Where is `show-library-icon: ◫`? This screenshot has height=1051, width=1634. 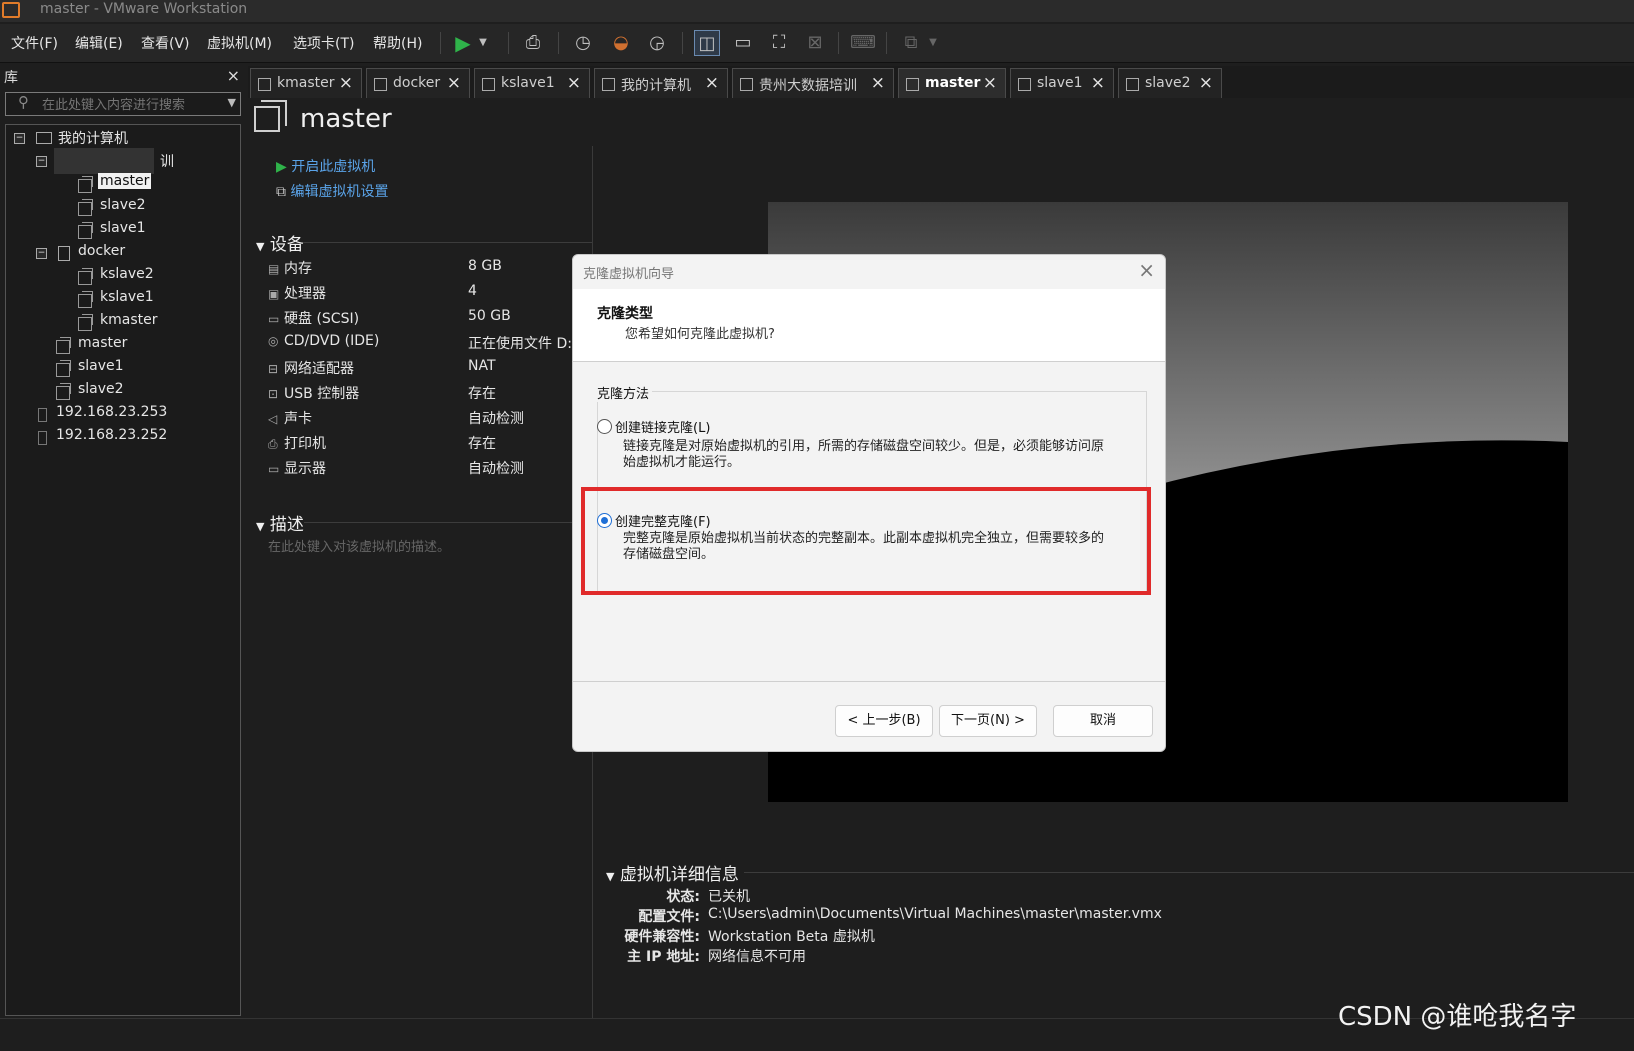
show-library-icon: ◫ is located at coordinates (707, 43).